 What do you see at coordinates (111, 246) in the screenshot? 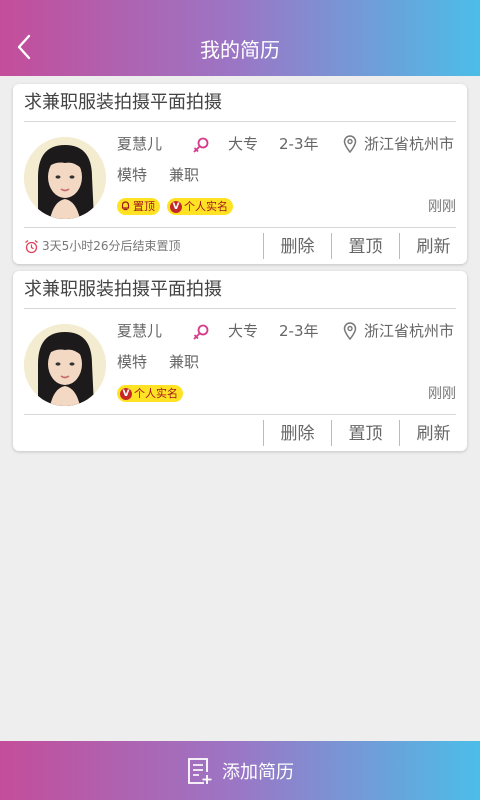
I see `countdown-text: 3天5小时26分后结束置顶` at bounding box center [111, 246].